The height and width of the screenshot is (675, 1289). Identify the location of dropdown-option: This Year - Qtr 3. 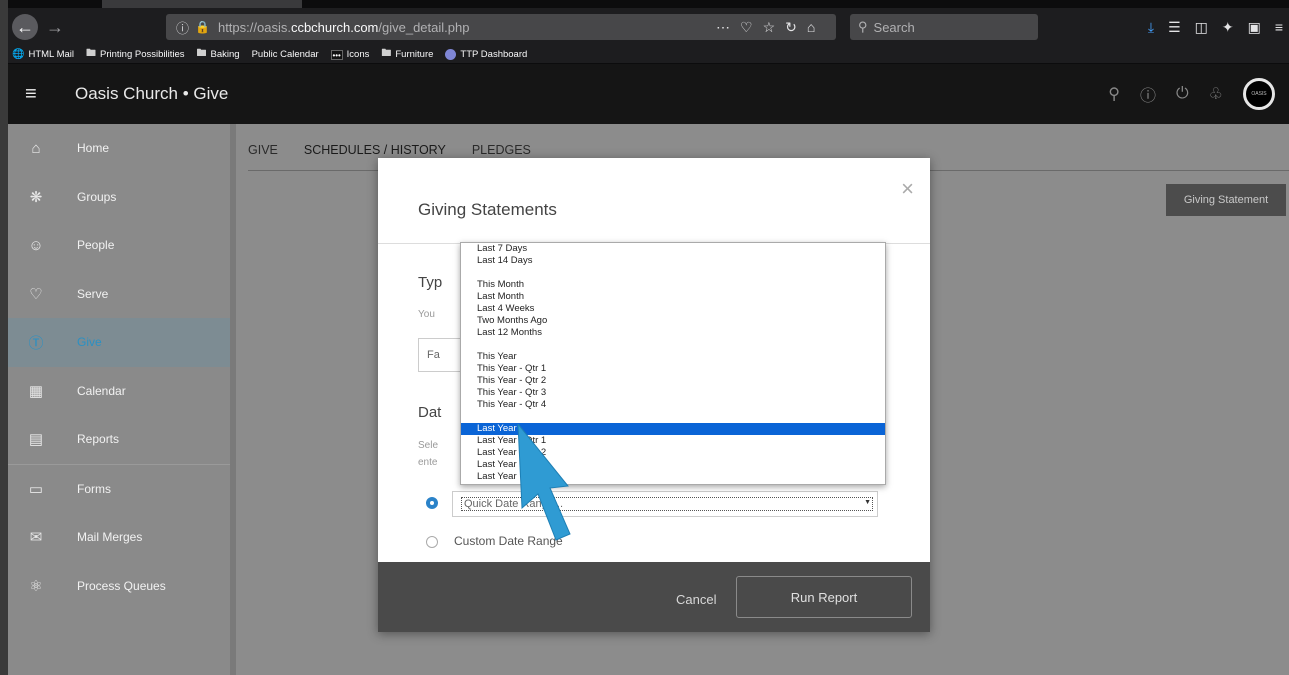
(673, 393).